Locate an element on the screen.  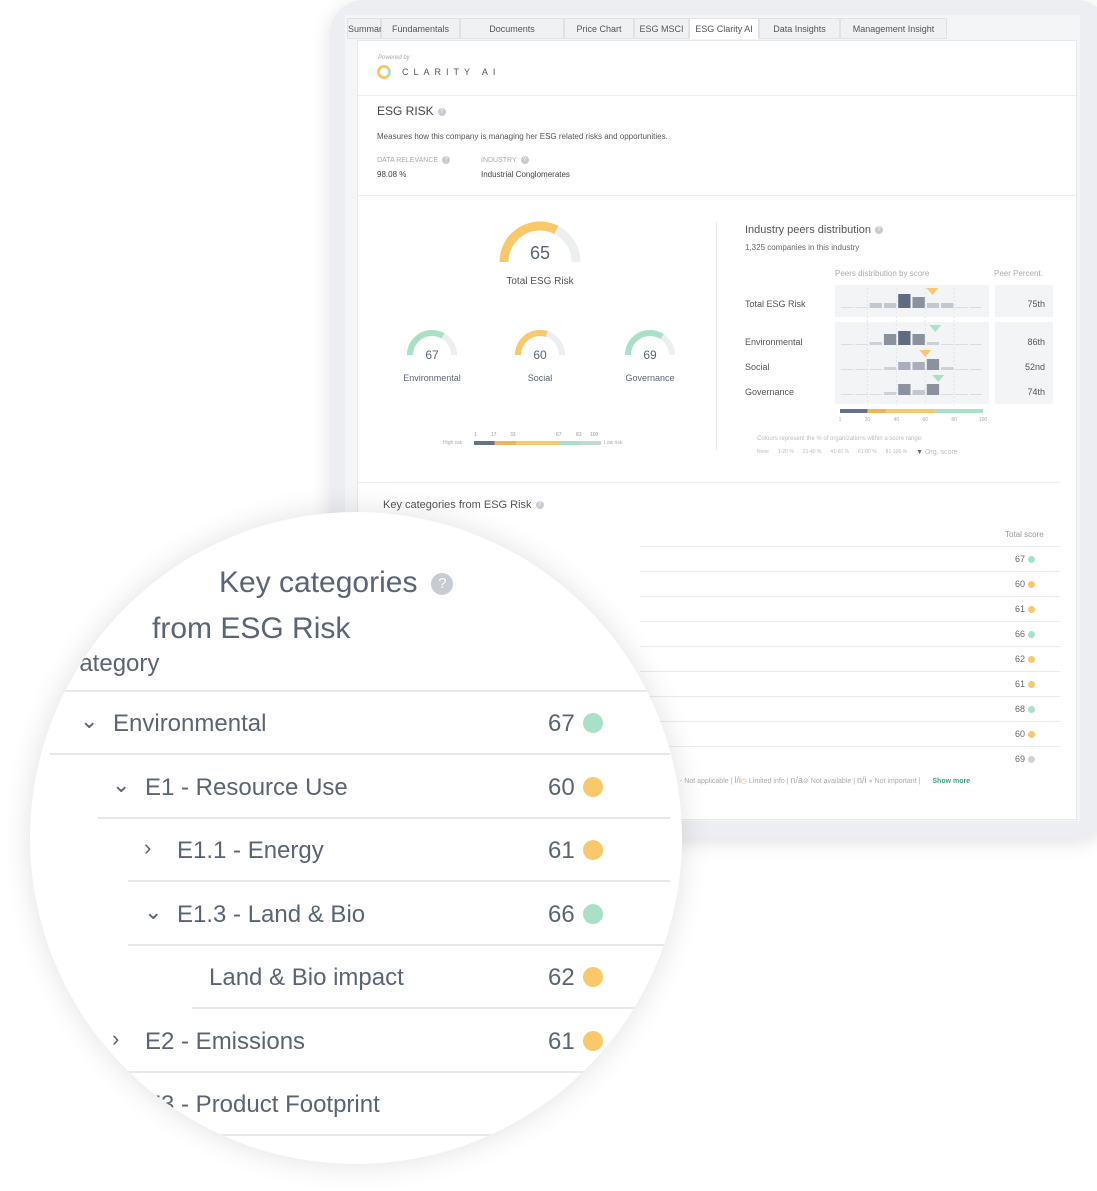
risk-scale-high: Low risk is located at coordinates (613, 443).